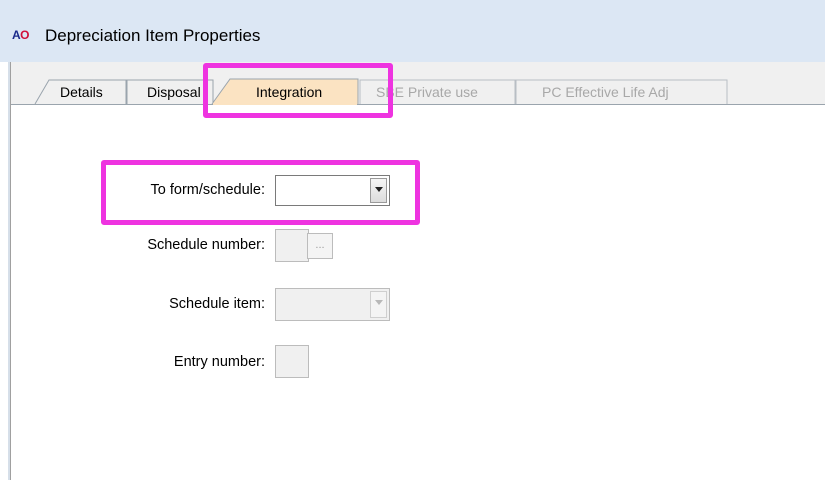 The height and width of the screenshot is (481, 825). I want to click on tab-details: Details, so click(80, 92).